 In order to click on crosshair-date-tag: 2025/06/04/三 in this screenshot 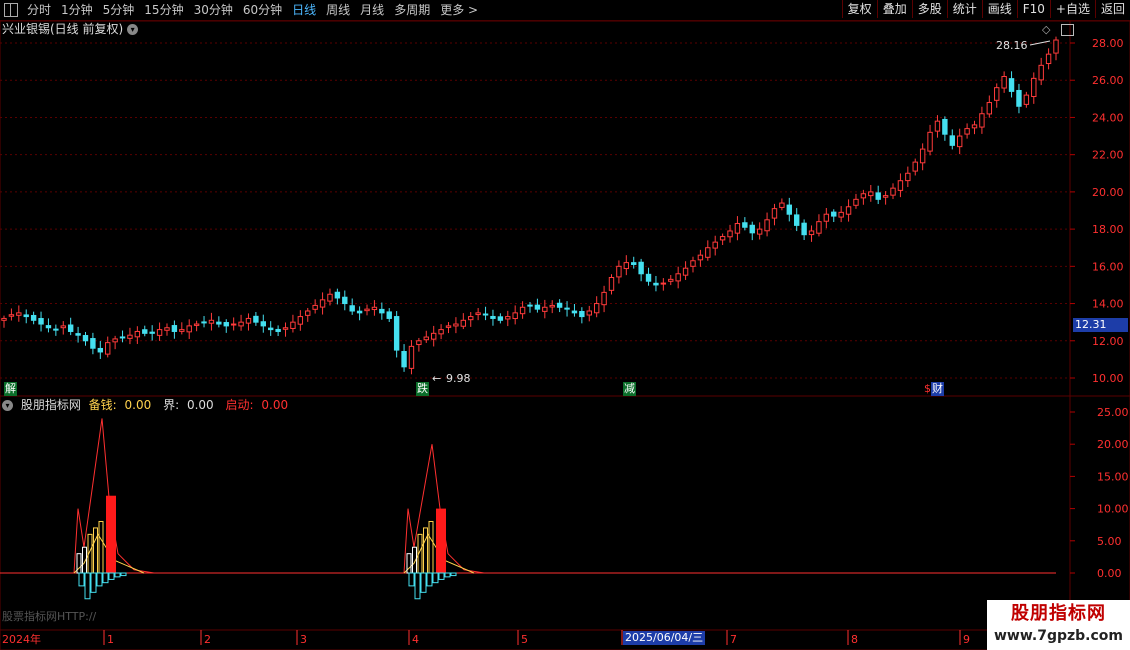, I will do `click(664, 638)`.